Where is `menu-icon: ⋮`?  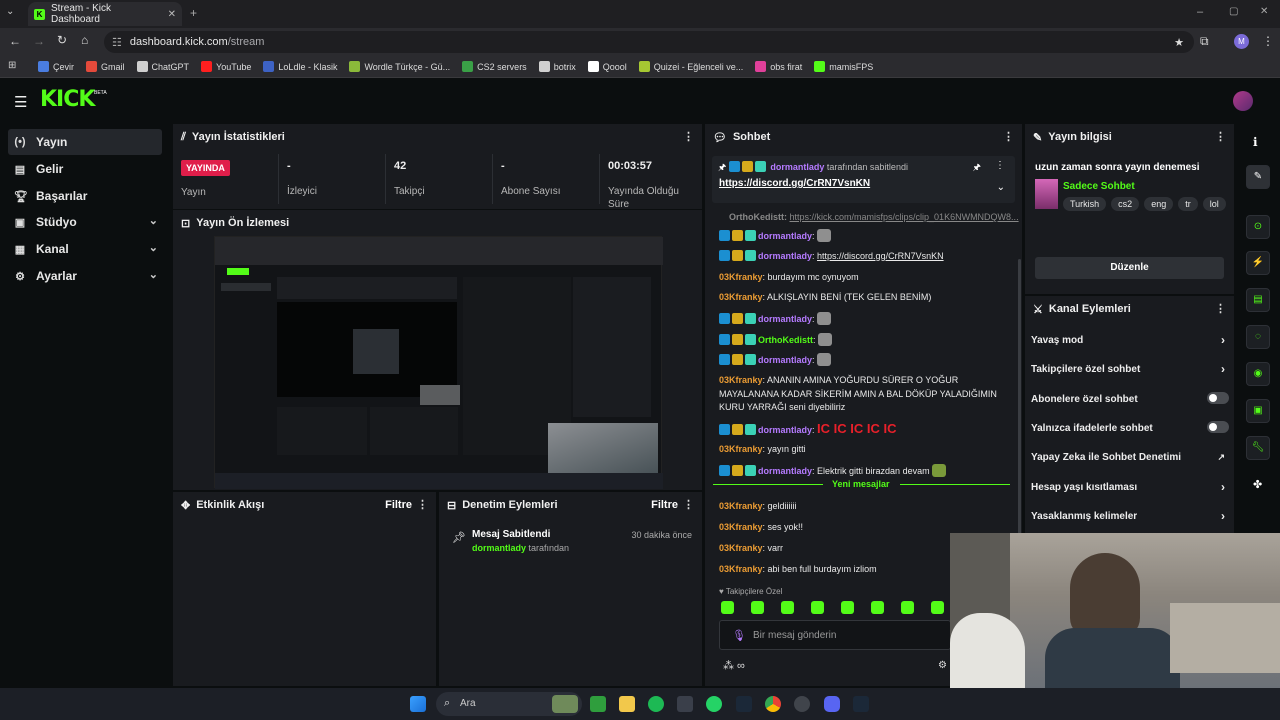 menu-icon: ⋮ is located at coordinates (1268, 41).